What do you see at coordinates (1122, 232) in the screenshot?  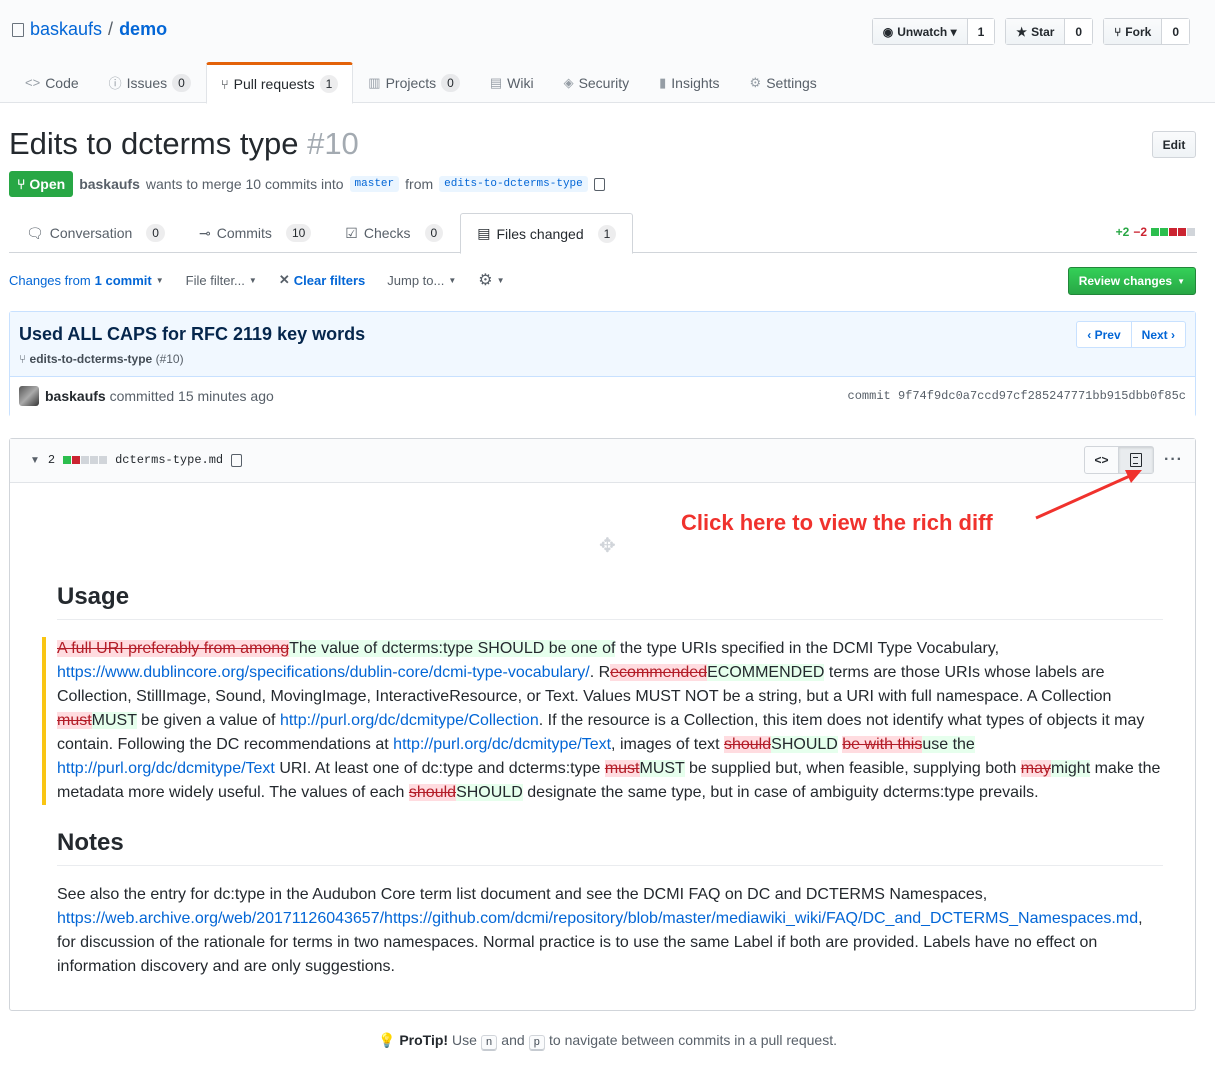 I see `additions-count: +2` at bounding box center [1122, 232].